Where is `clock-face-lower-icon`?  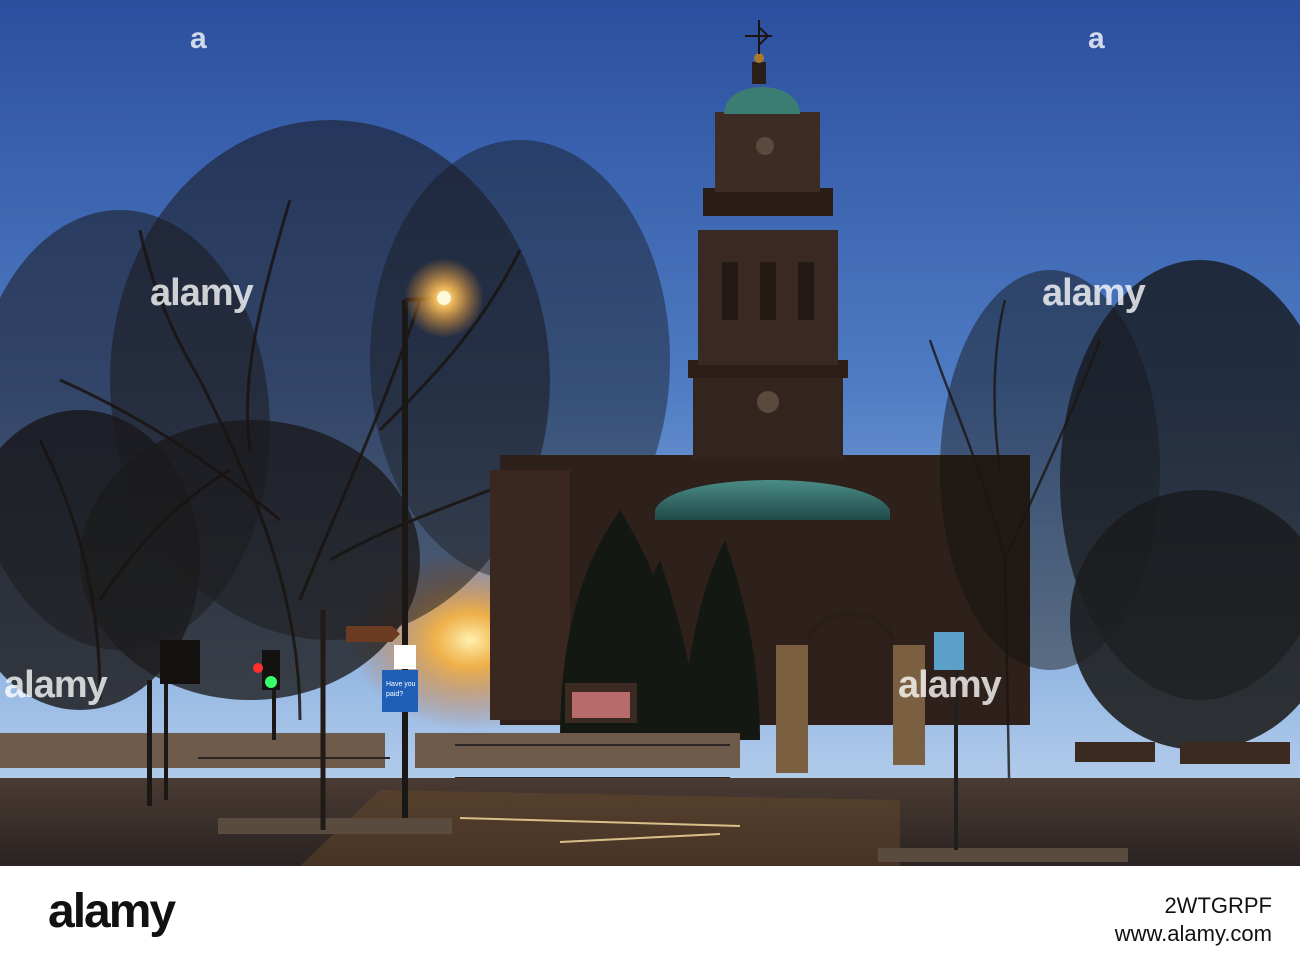 clock-face-lower-icon is located at coordinates (768, 402).